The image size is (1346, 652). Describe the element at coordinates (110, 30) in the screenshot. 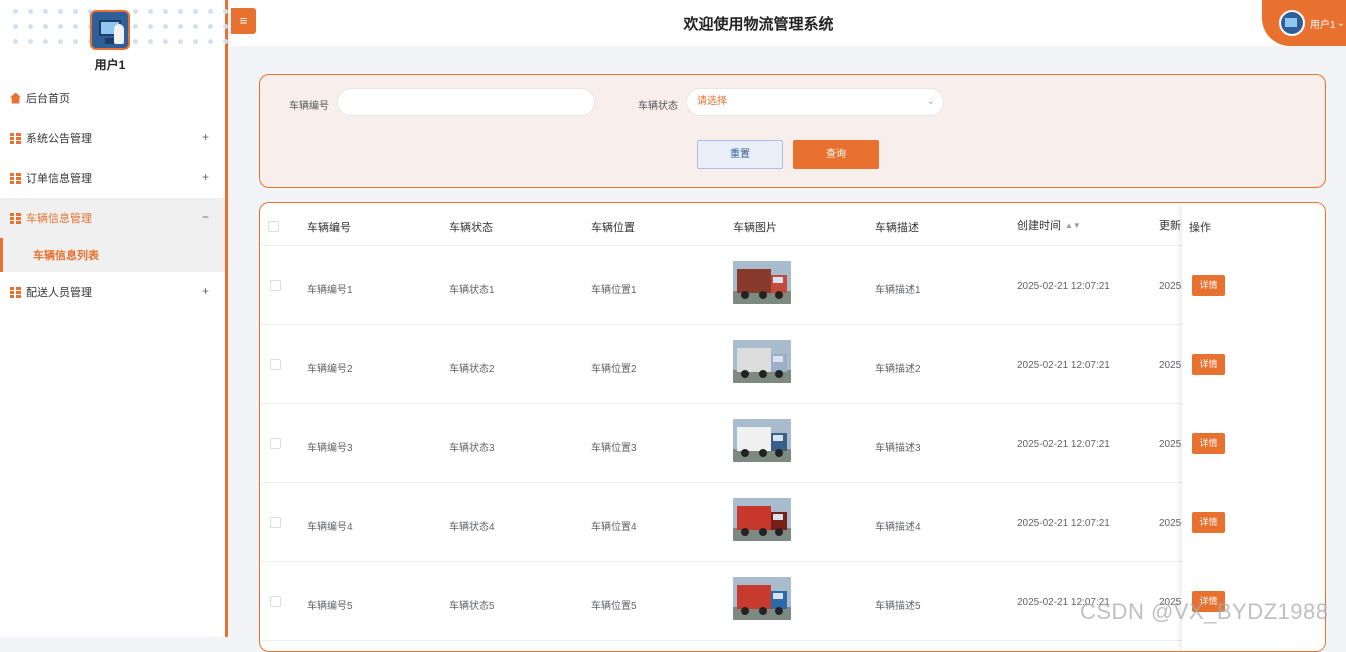

I see `user-avatar` at that location.